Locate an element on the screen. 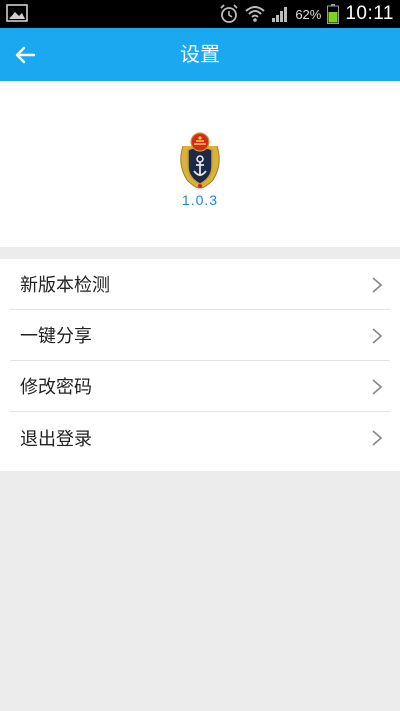 This screenshot has width=400, height=711. clock: 10:11 is located at coordinates (369, 13).